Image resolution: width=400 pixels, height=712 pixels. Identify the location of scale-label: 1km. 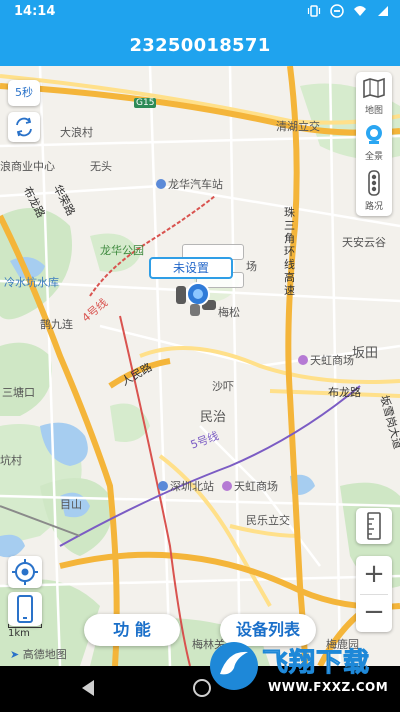
(19, 633).